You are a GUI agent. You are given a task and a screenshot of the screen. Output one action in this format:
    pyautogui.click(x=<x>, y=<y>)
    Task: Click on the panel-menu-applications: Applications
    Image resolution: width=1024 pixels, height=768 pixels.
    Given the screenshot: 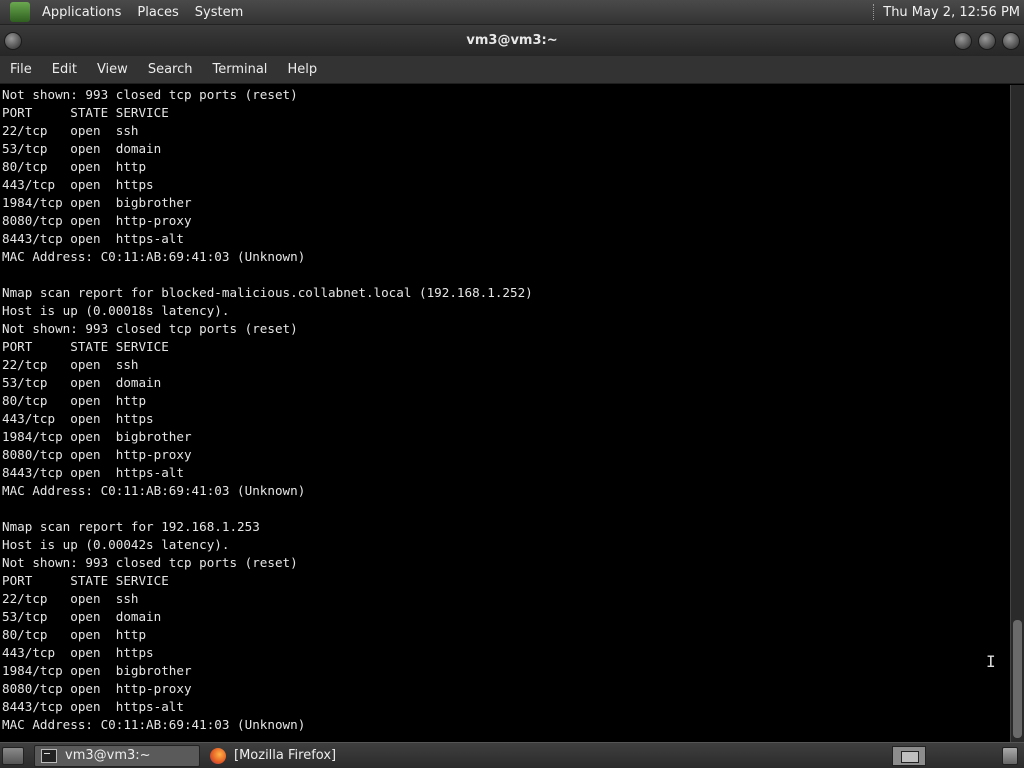 What is the action you would take?
    pyautogui.click(x=81, y=12)
    